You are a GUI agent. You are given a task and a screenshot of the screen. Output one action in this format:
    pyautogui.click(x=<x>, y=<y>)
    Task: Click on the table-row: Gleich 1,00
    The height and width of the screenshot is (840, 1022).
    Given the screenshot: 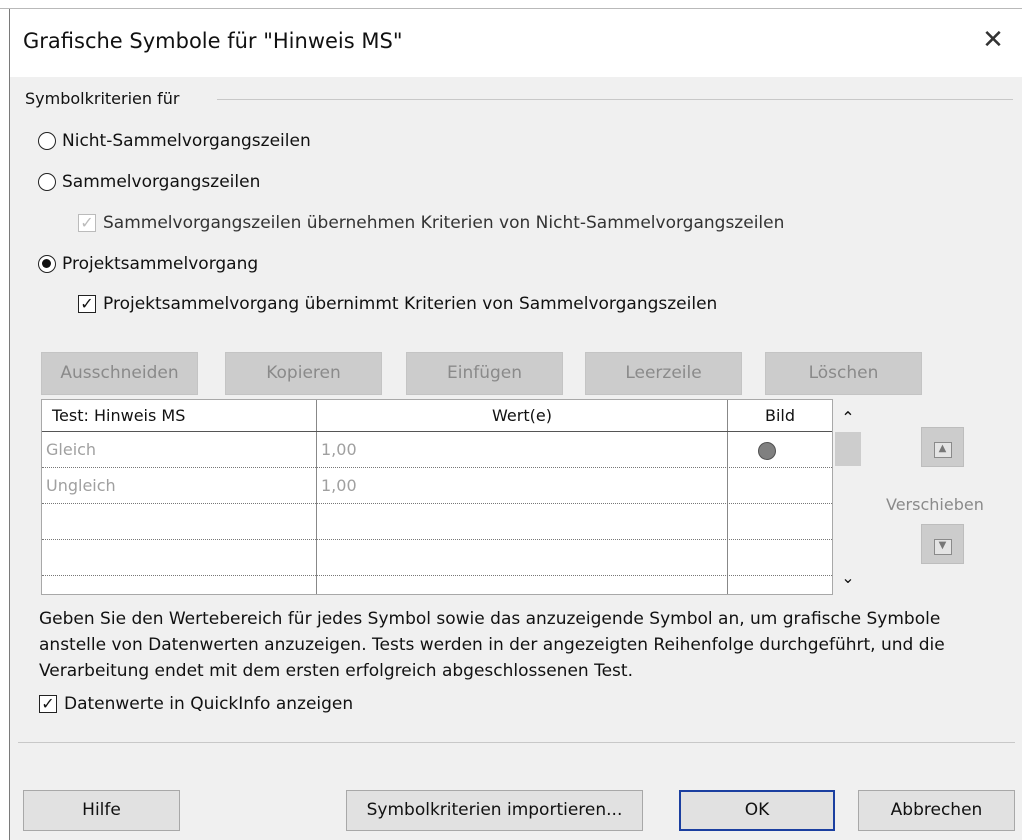 What is the action you would take?
    pyautogui.click(x=437, y=450)
    